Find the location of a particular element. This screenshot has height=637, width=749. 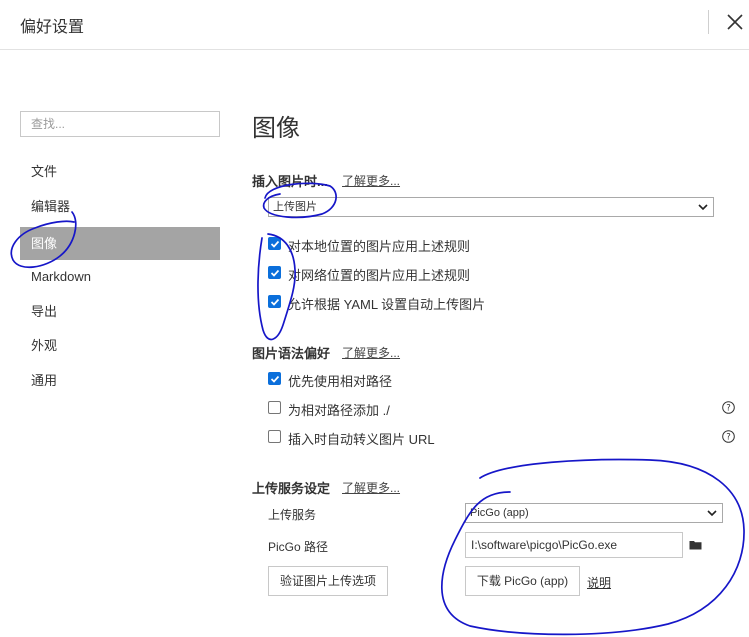

checkbox-label: 对网络位置的图片应用上述规则 is located at coordinates (379, 275).